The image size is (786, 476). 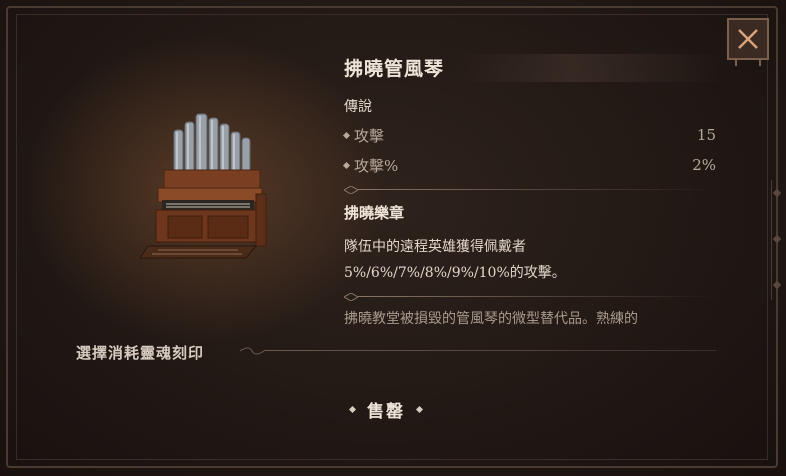 I want to click on stat-row-attack: 攻擊 15, so click(x=529, y=135).